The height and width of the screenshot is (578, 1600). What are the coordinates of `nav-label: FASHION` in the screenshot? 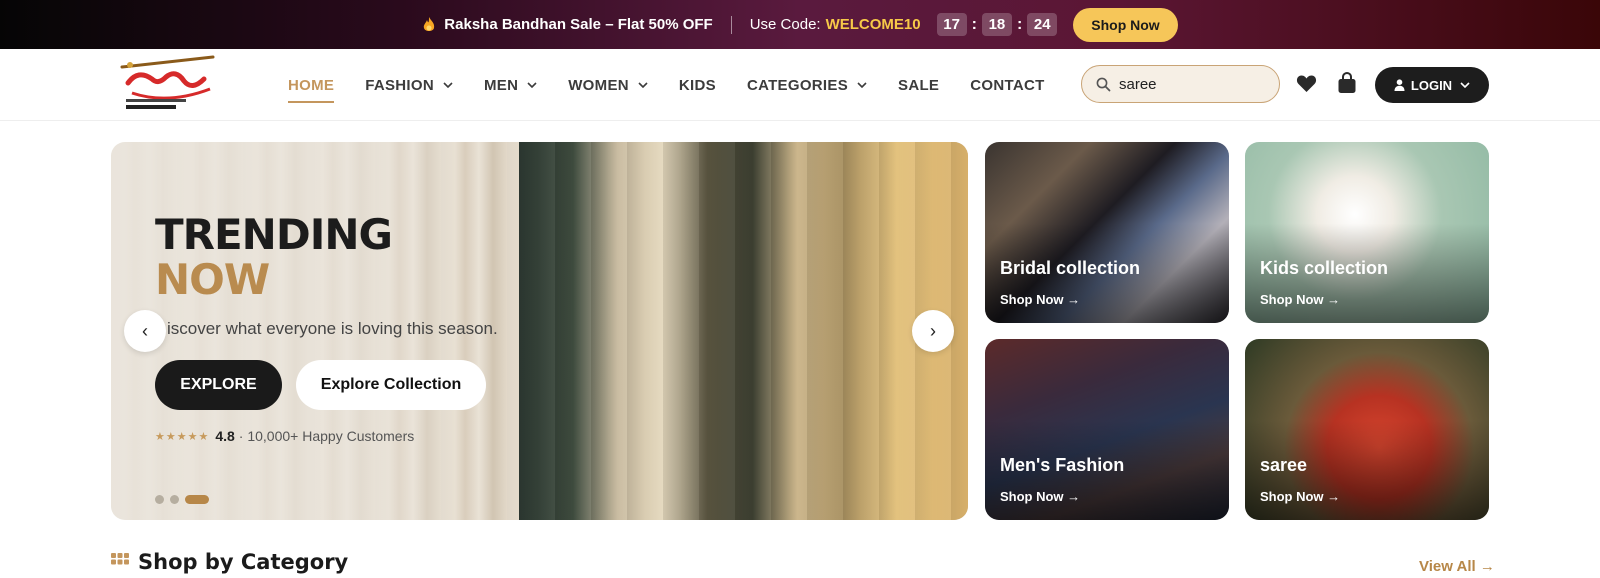 It's located at (399, 85).